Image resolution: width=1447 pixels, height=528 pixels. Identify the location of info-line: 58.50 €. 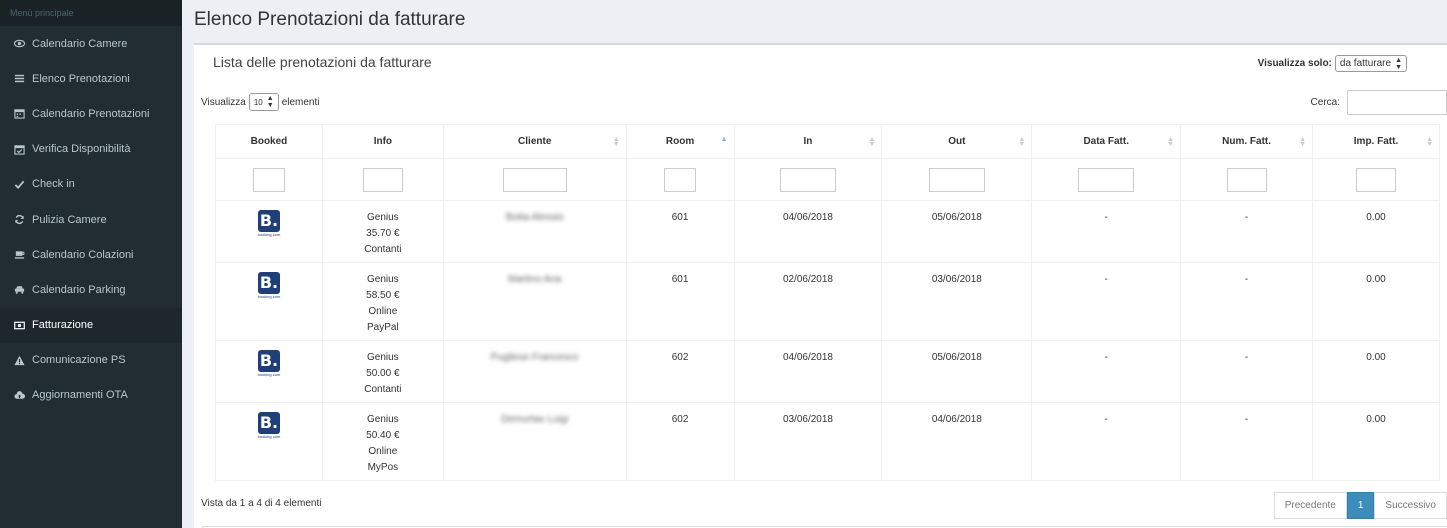
(383, 295).